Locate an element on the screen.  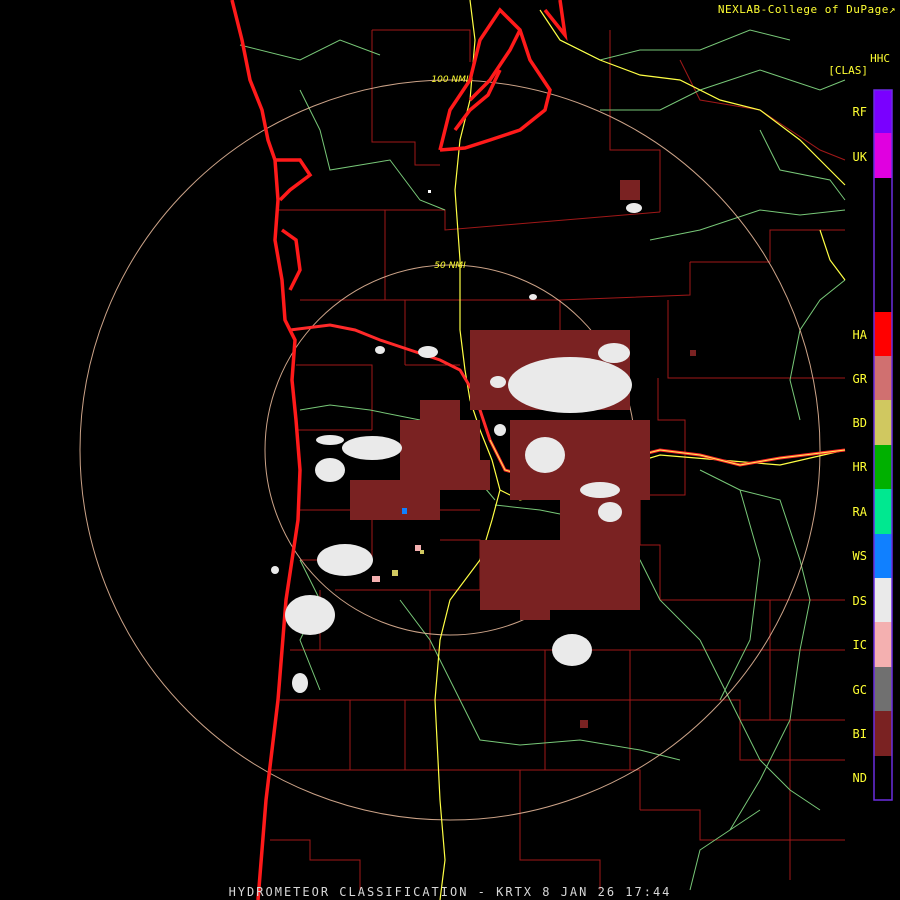
credit-text: NEXLAB-College of DuPage is located at coordinates (803, 9).